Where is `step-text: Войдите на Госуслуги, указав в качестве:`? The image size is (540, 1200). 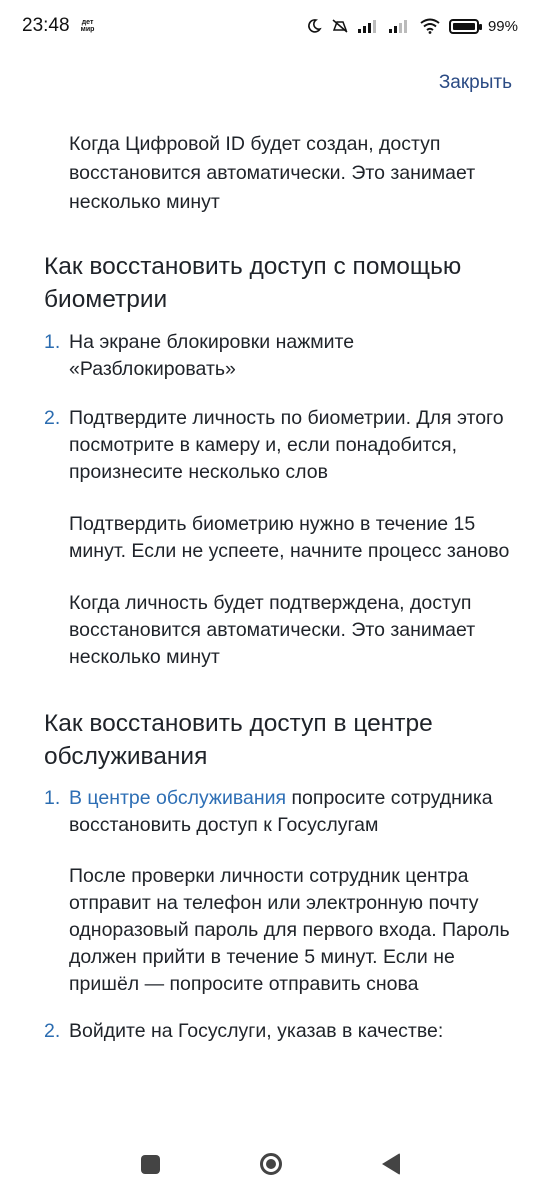
step-text: Войдите на Госуслуги, указав в качестве: is located at coordinates (256, 1031).